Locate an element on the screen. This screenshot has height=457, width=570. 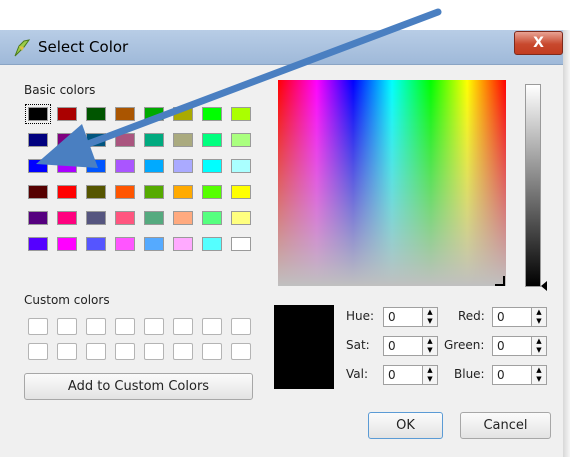
luminance-pointer-icon is located at coordinates (544, 286).